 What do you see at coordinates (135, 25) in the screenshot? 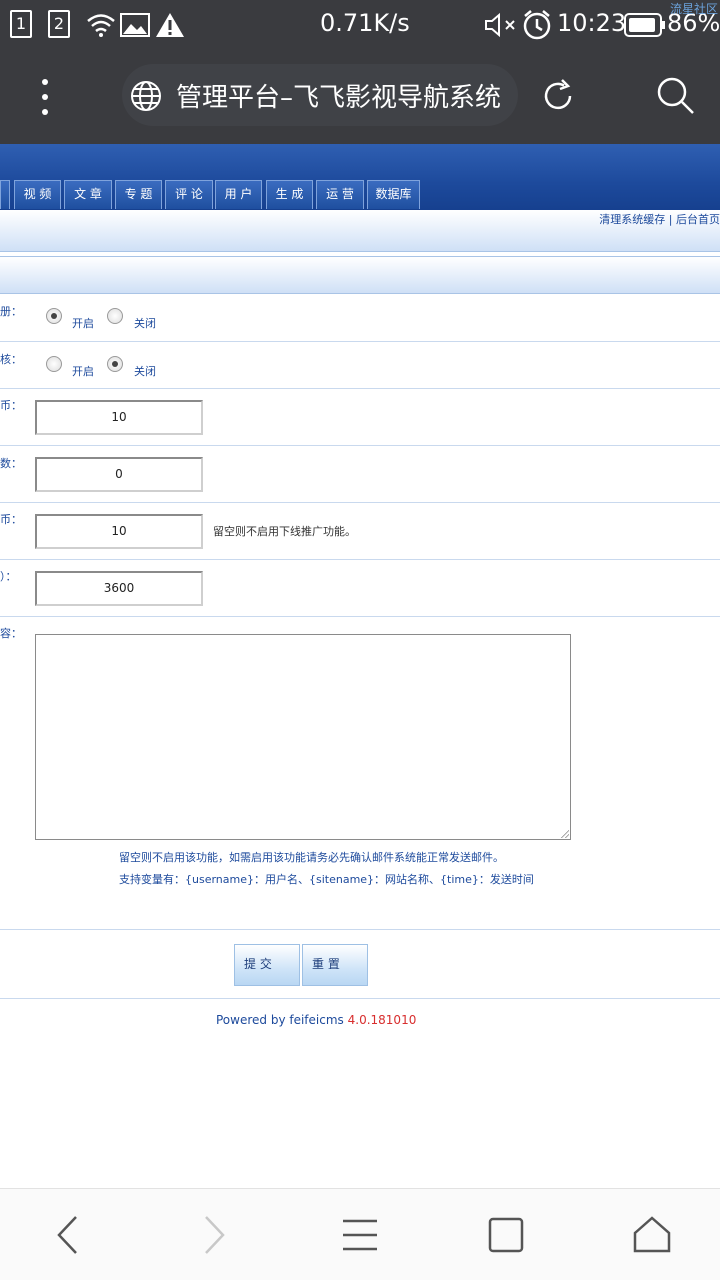
I see `image-icon` at bounding box center [135, 25].